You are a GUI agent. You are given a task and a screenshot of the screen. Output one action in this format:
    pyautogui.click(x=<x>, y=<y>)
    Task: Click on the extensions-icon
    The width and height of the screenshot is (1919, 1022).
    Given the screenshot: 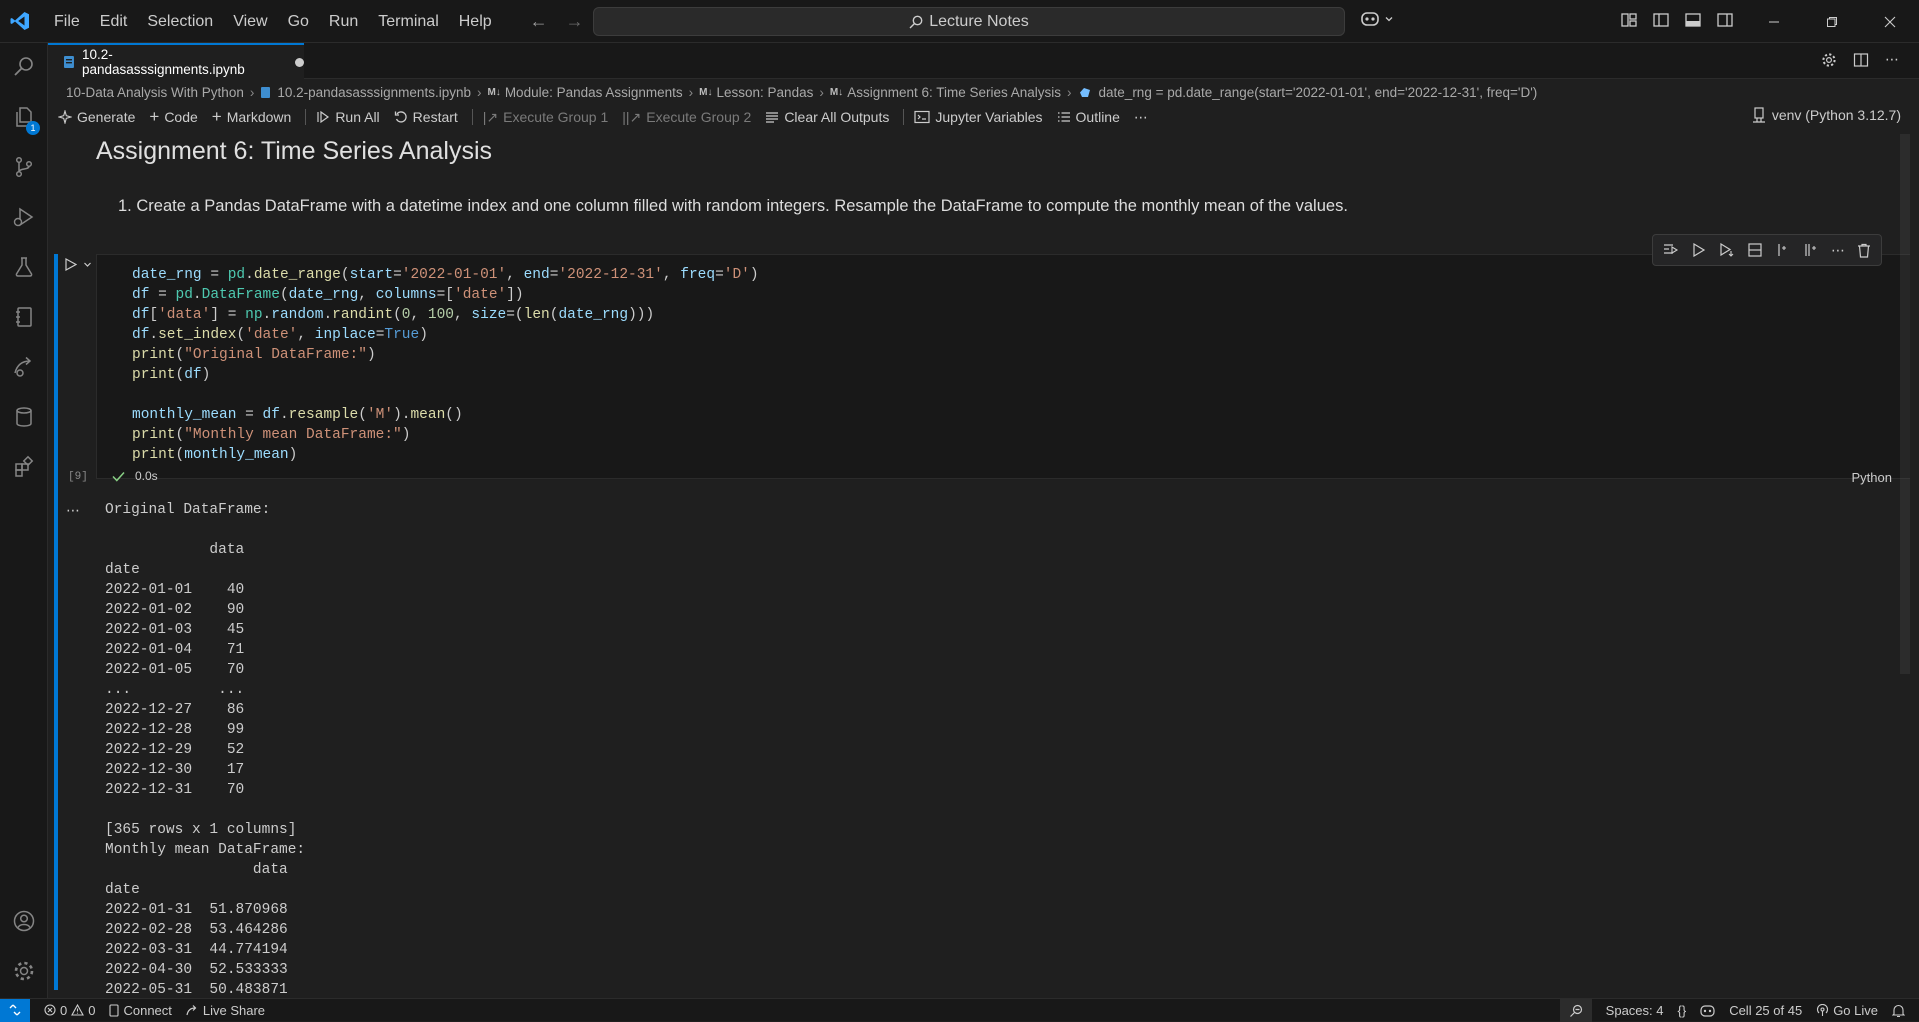 What is the action you would take?
    pyautogui.click(x=24, y=467)
    